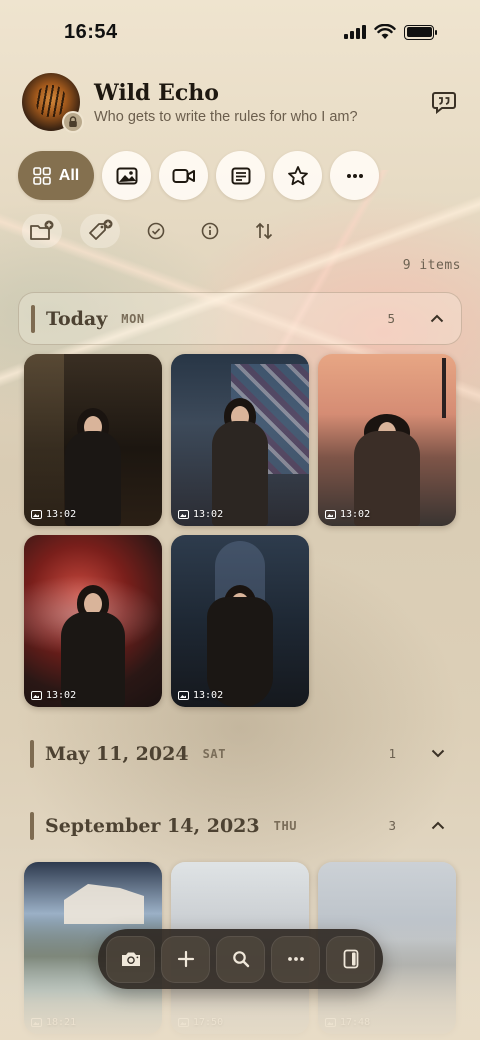 Image resolution: width=480 pixels, height=1040 pixels. I want to click on toolbar, so click(152, 231).